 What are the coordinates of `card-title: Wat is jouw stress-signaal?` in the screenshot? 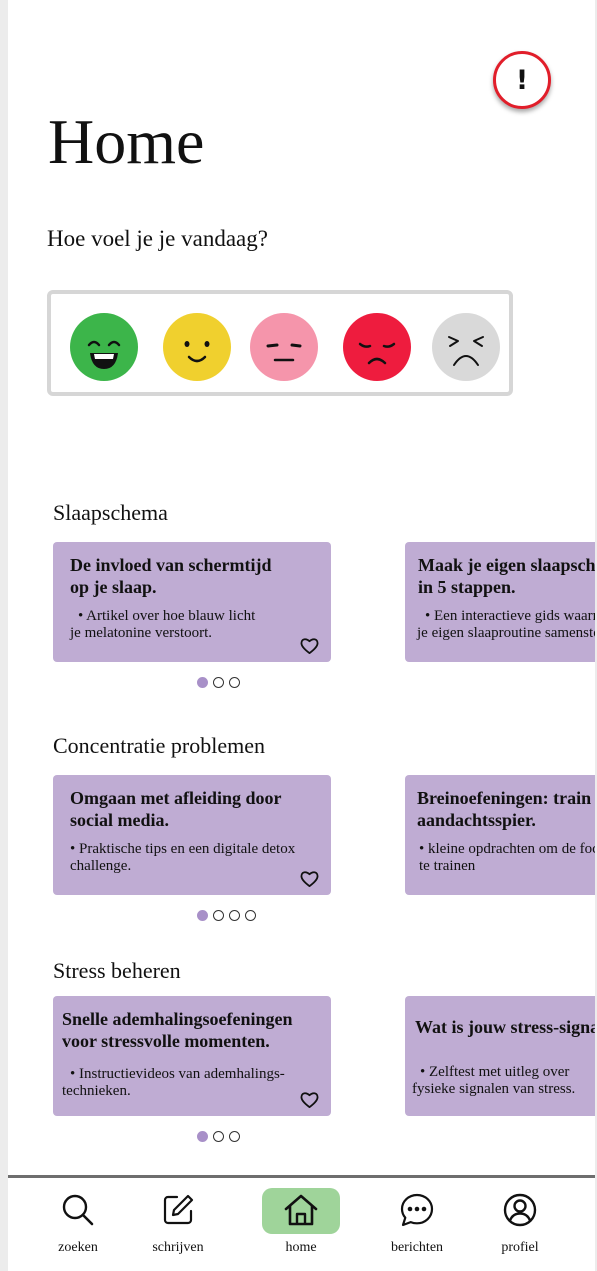 It's located at (505, 1027).